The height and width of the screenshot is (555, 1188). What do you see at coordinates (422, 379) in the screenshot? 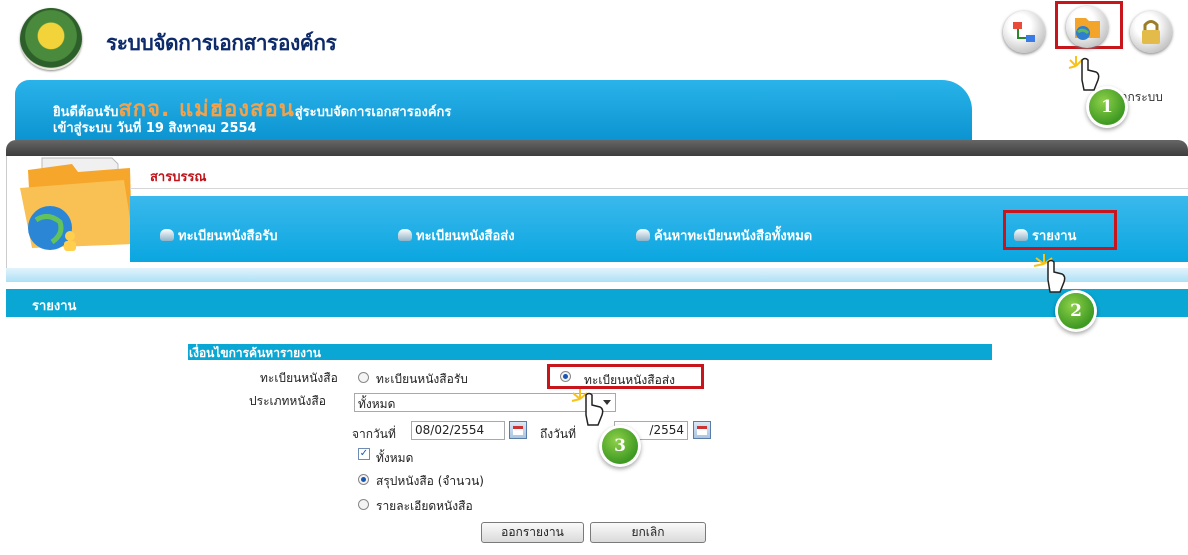
I see `radio-incoming-label: ทะเบียนหนังสือรับ` at bounding box center [422, 379].